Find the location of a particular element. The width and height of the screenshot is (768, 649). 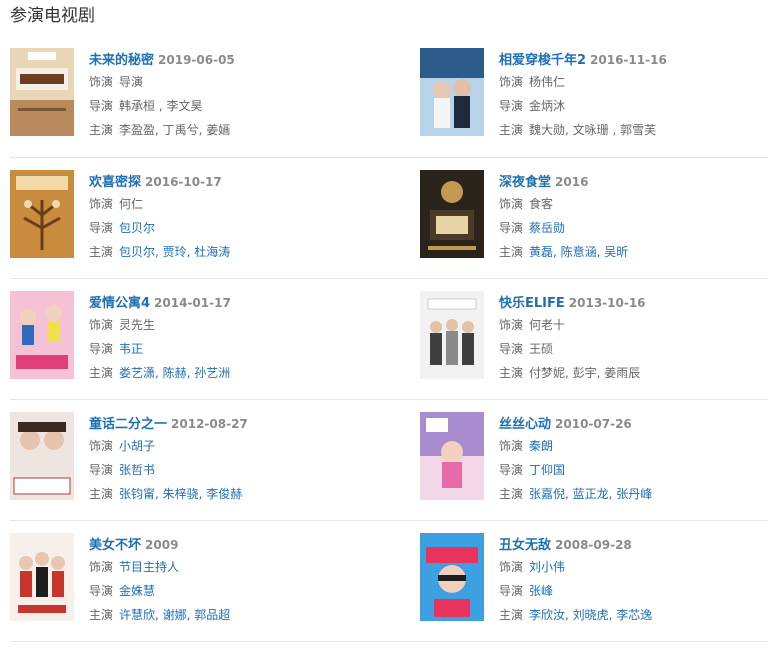

drama-title-line: 丝丝心动 2010-07-26 is located at coordinates (633, 423).